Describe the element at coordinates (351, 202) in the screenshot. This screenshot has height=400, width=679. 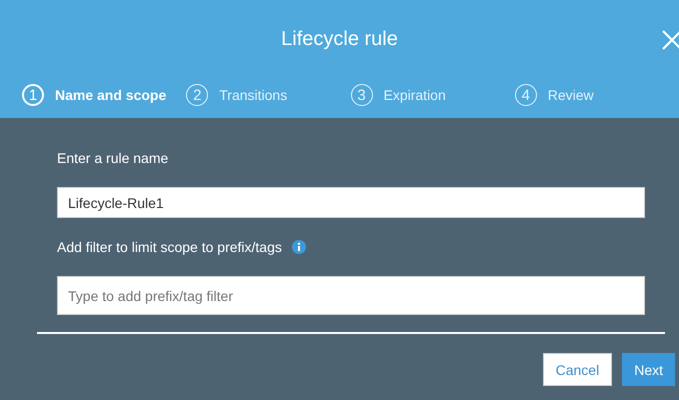
I see `rule-name-field: Lifecycle-Rule1` at that location.